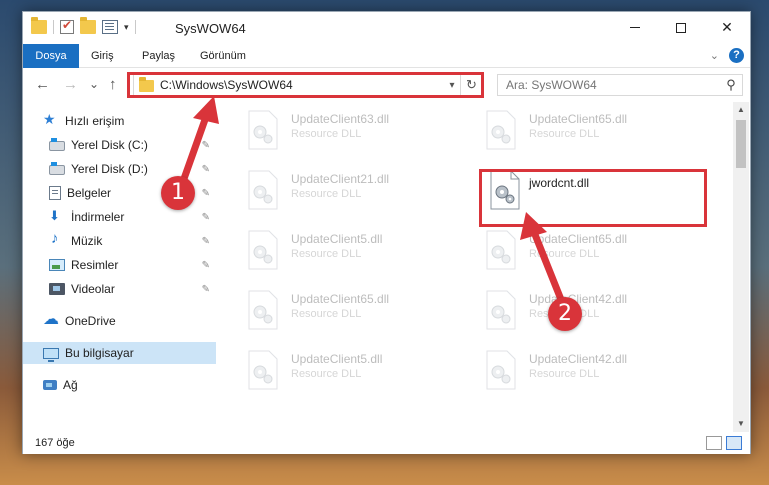 Image resolution: width=769 pixels, height=485 pixels. What do you see at coordinates (70, 84) in the screenshot?
I see `forward-button: →` at bounding box center [70, 84].